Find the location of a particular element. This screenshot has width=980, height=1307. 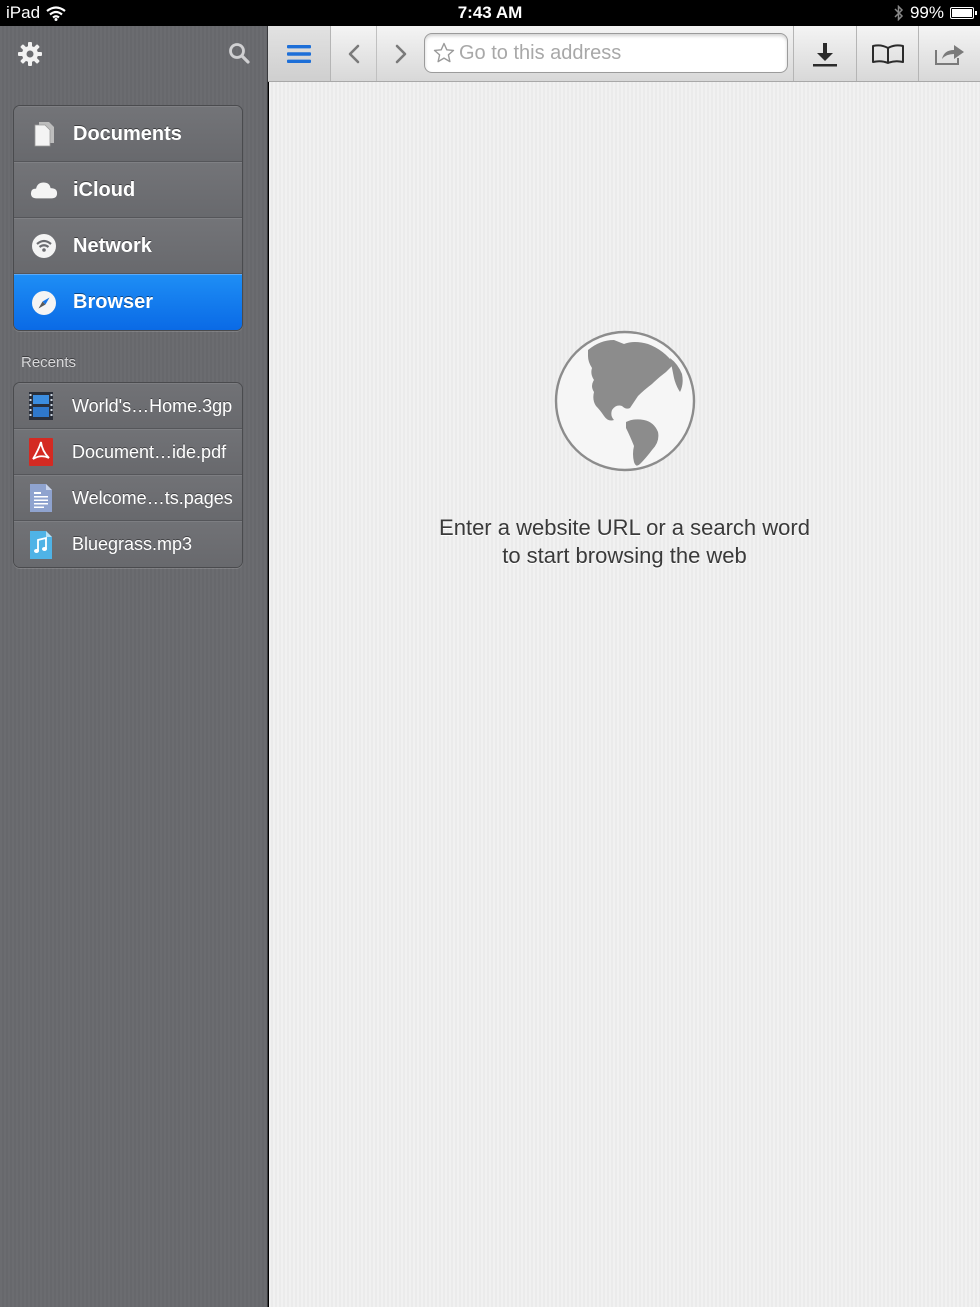

chevron-left-icon is located at coordinates (354, 53).